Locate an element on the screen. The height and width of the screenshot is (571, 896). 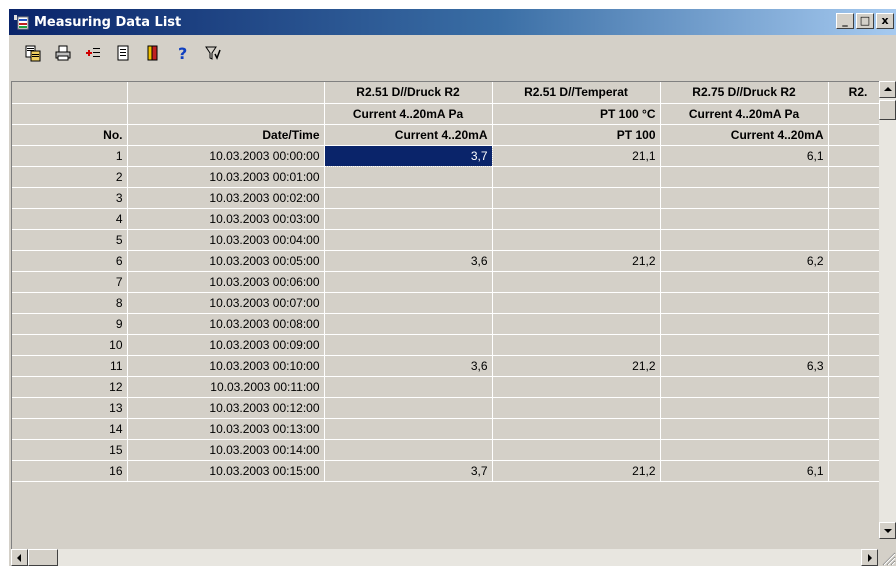
column-header-cell: R2.51 D//Temperat is located at coordinates (576, 93).